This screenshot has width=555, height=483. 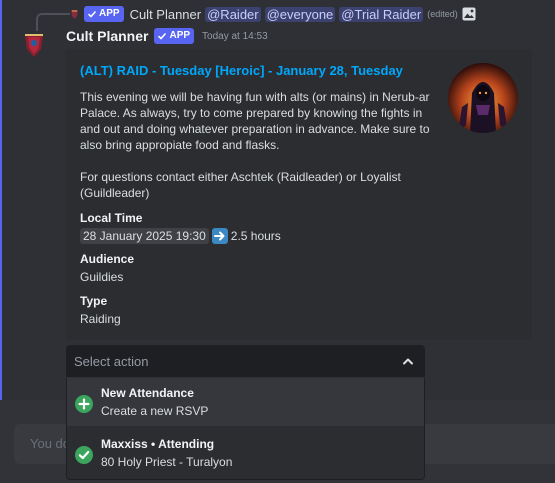 I want to click on reply-avatar-icon, so click(x=74, y=14).